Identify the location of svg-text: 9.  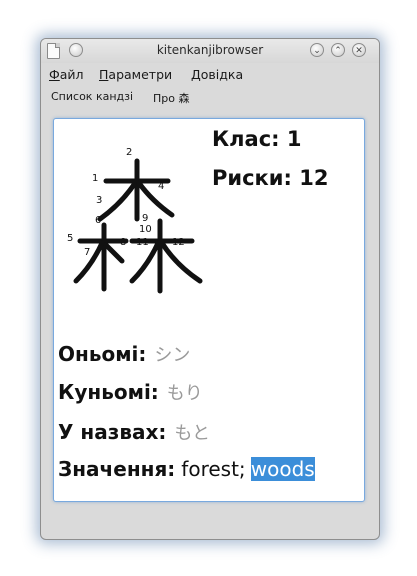
(145, 218).